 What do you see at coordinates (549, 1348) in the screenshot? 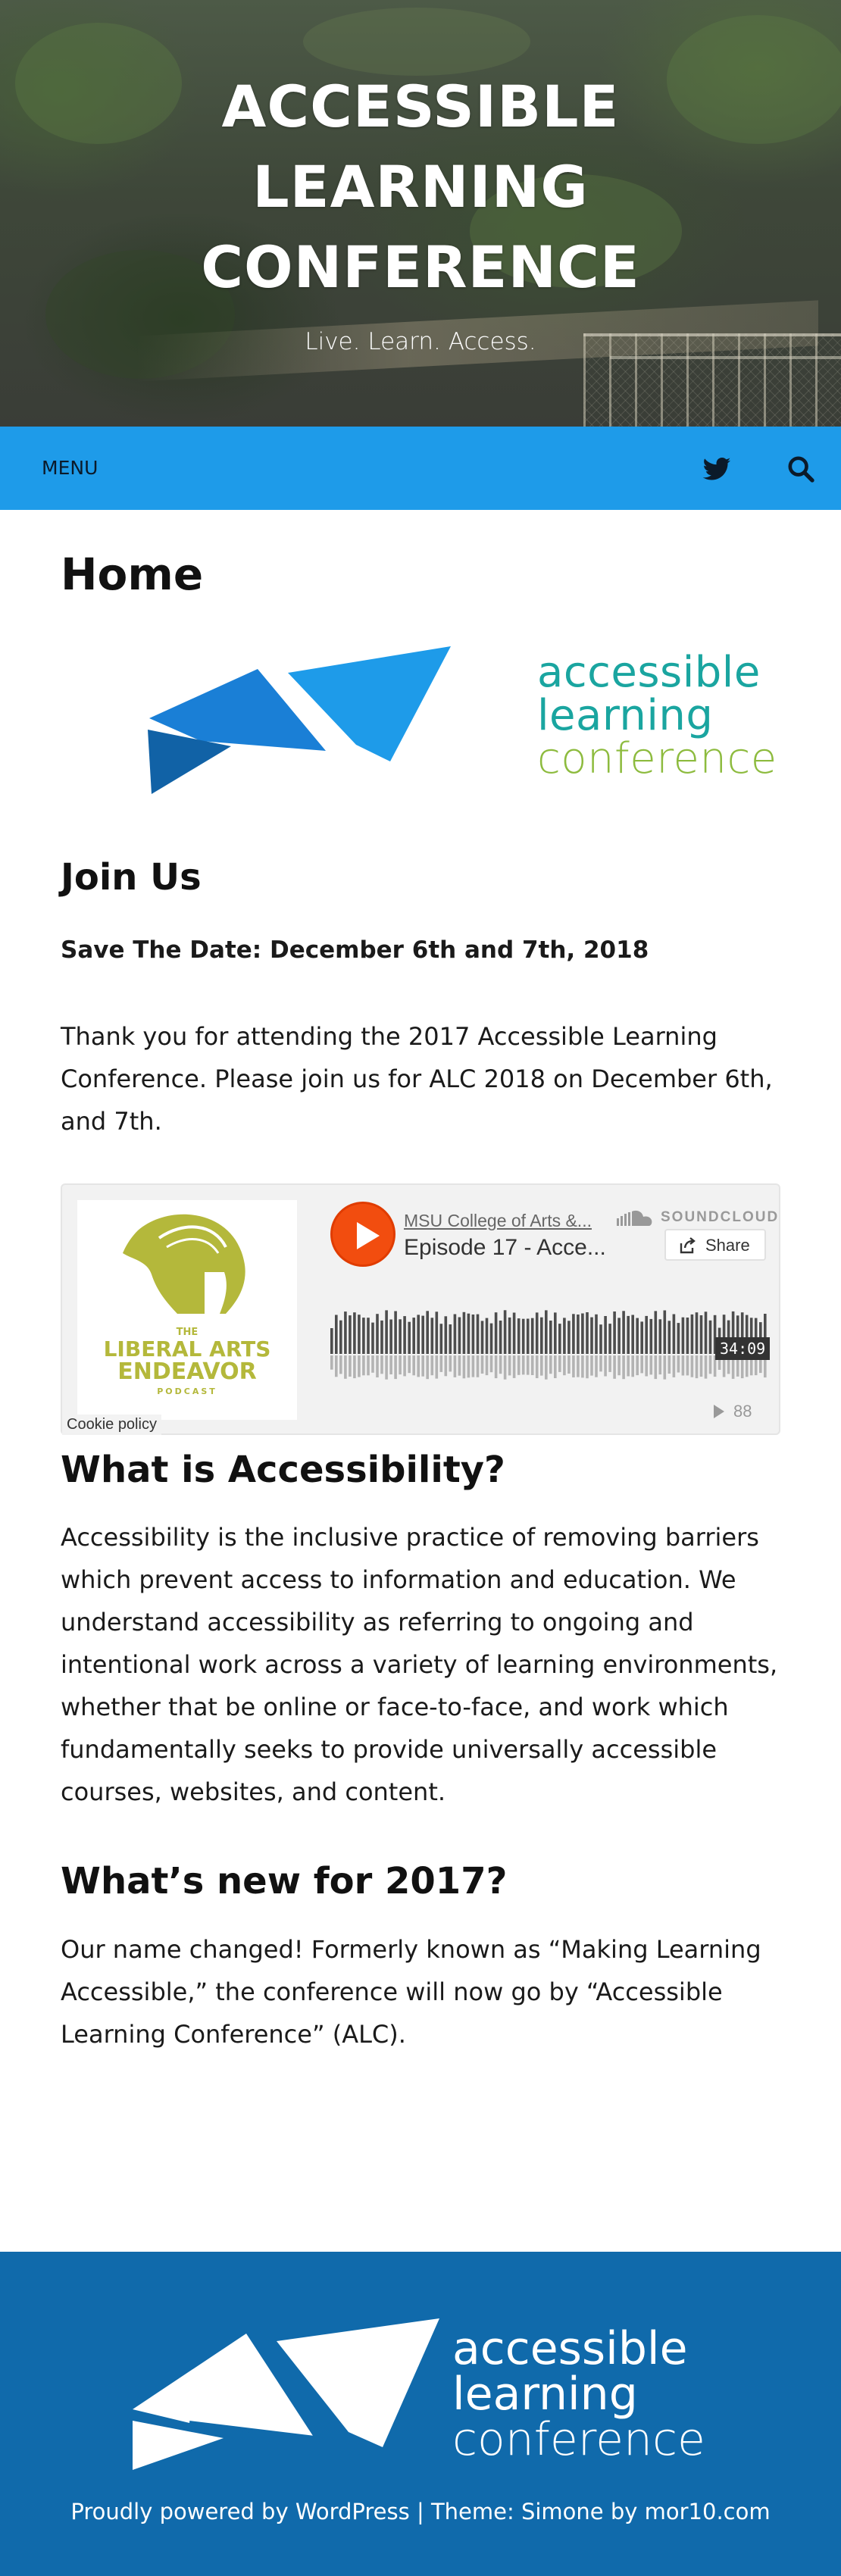
I see `waveform` at bounding box center [549, 1348].